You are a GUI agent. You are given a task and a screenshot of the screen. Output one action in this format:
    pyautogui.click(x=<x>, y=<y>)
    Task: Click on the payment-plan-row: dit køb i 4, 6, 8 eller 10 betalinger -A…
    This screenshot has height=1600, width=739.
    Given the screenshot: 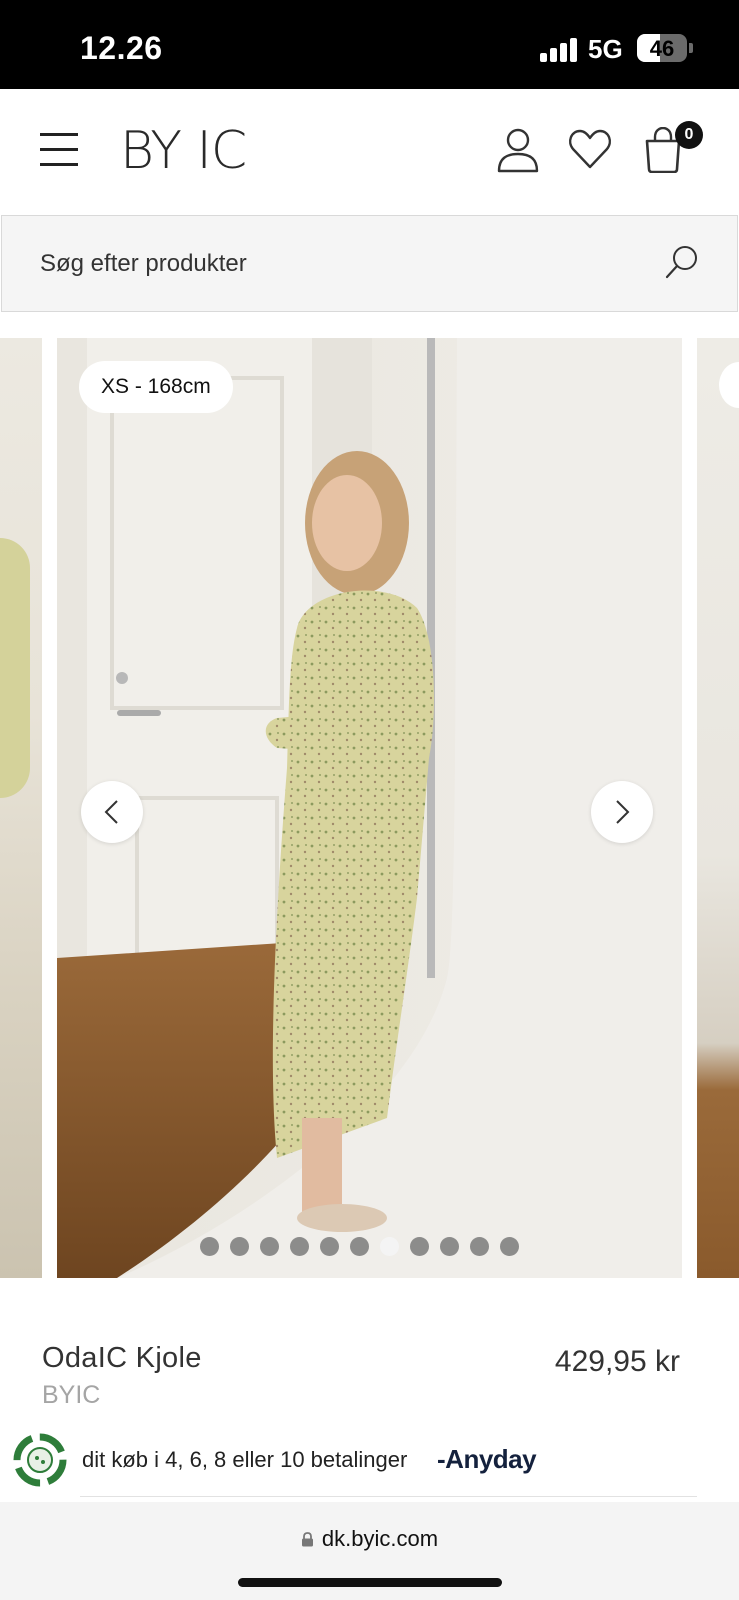 What is the action you would take?
    pyautogui.click(x=369, y=1460)
    